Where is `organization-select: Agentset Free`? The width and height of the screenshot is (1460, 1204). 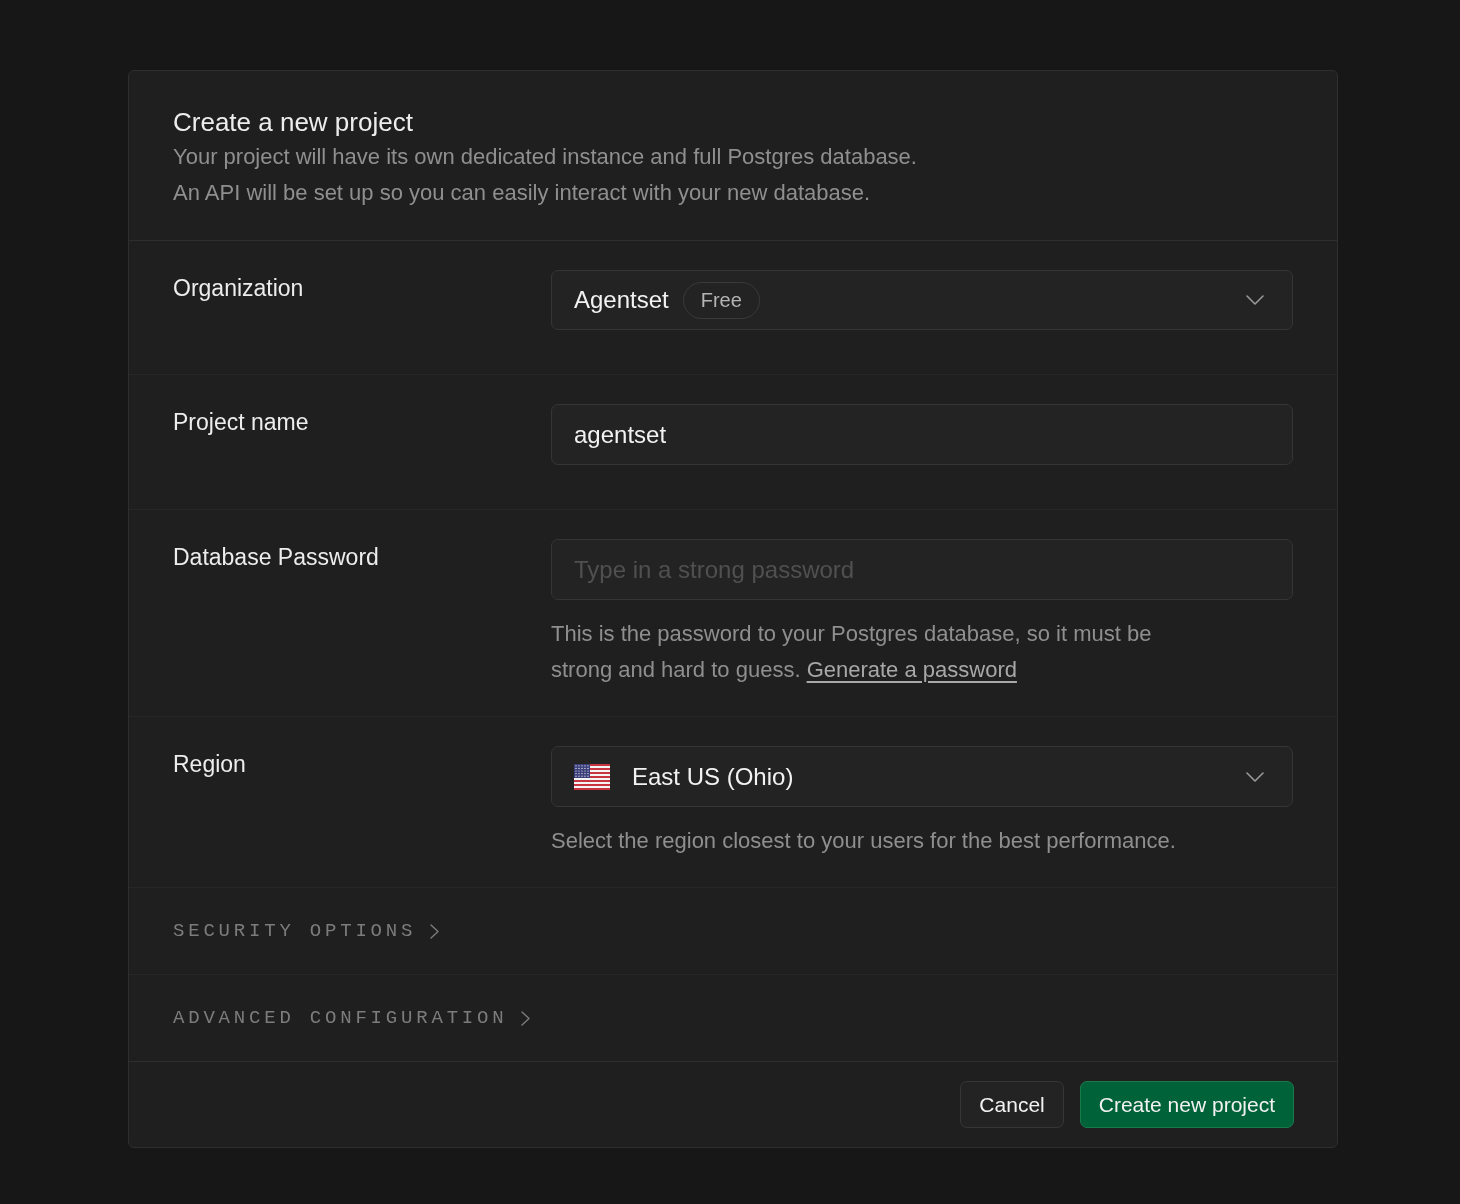 organization-select: Agentset Free is located at coordinates (922, 300).